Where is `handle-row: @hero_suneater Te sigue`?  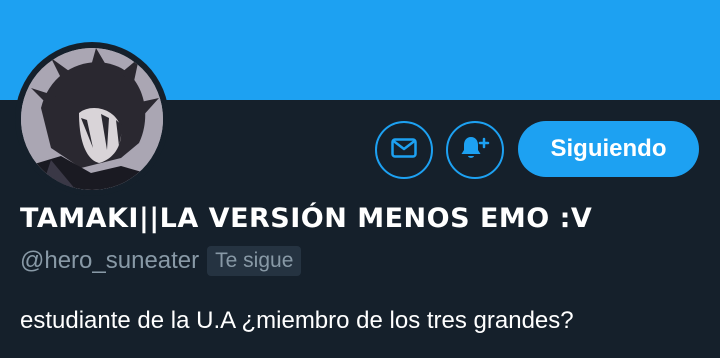 handle-row: @hero_suneater Te sigue is located at coordinates (161, 261).